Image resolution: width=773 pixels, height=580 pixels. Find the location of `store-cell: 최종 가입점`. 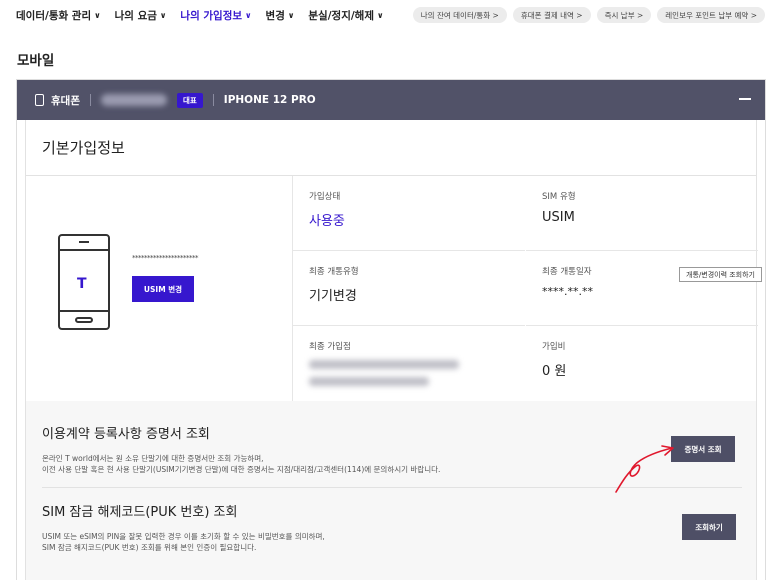

store-cell: 최종 가입점 is located at coordinates (409, 363).